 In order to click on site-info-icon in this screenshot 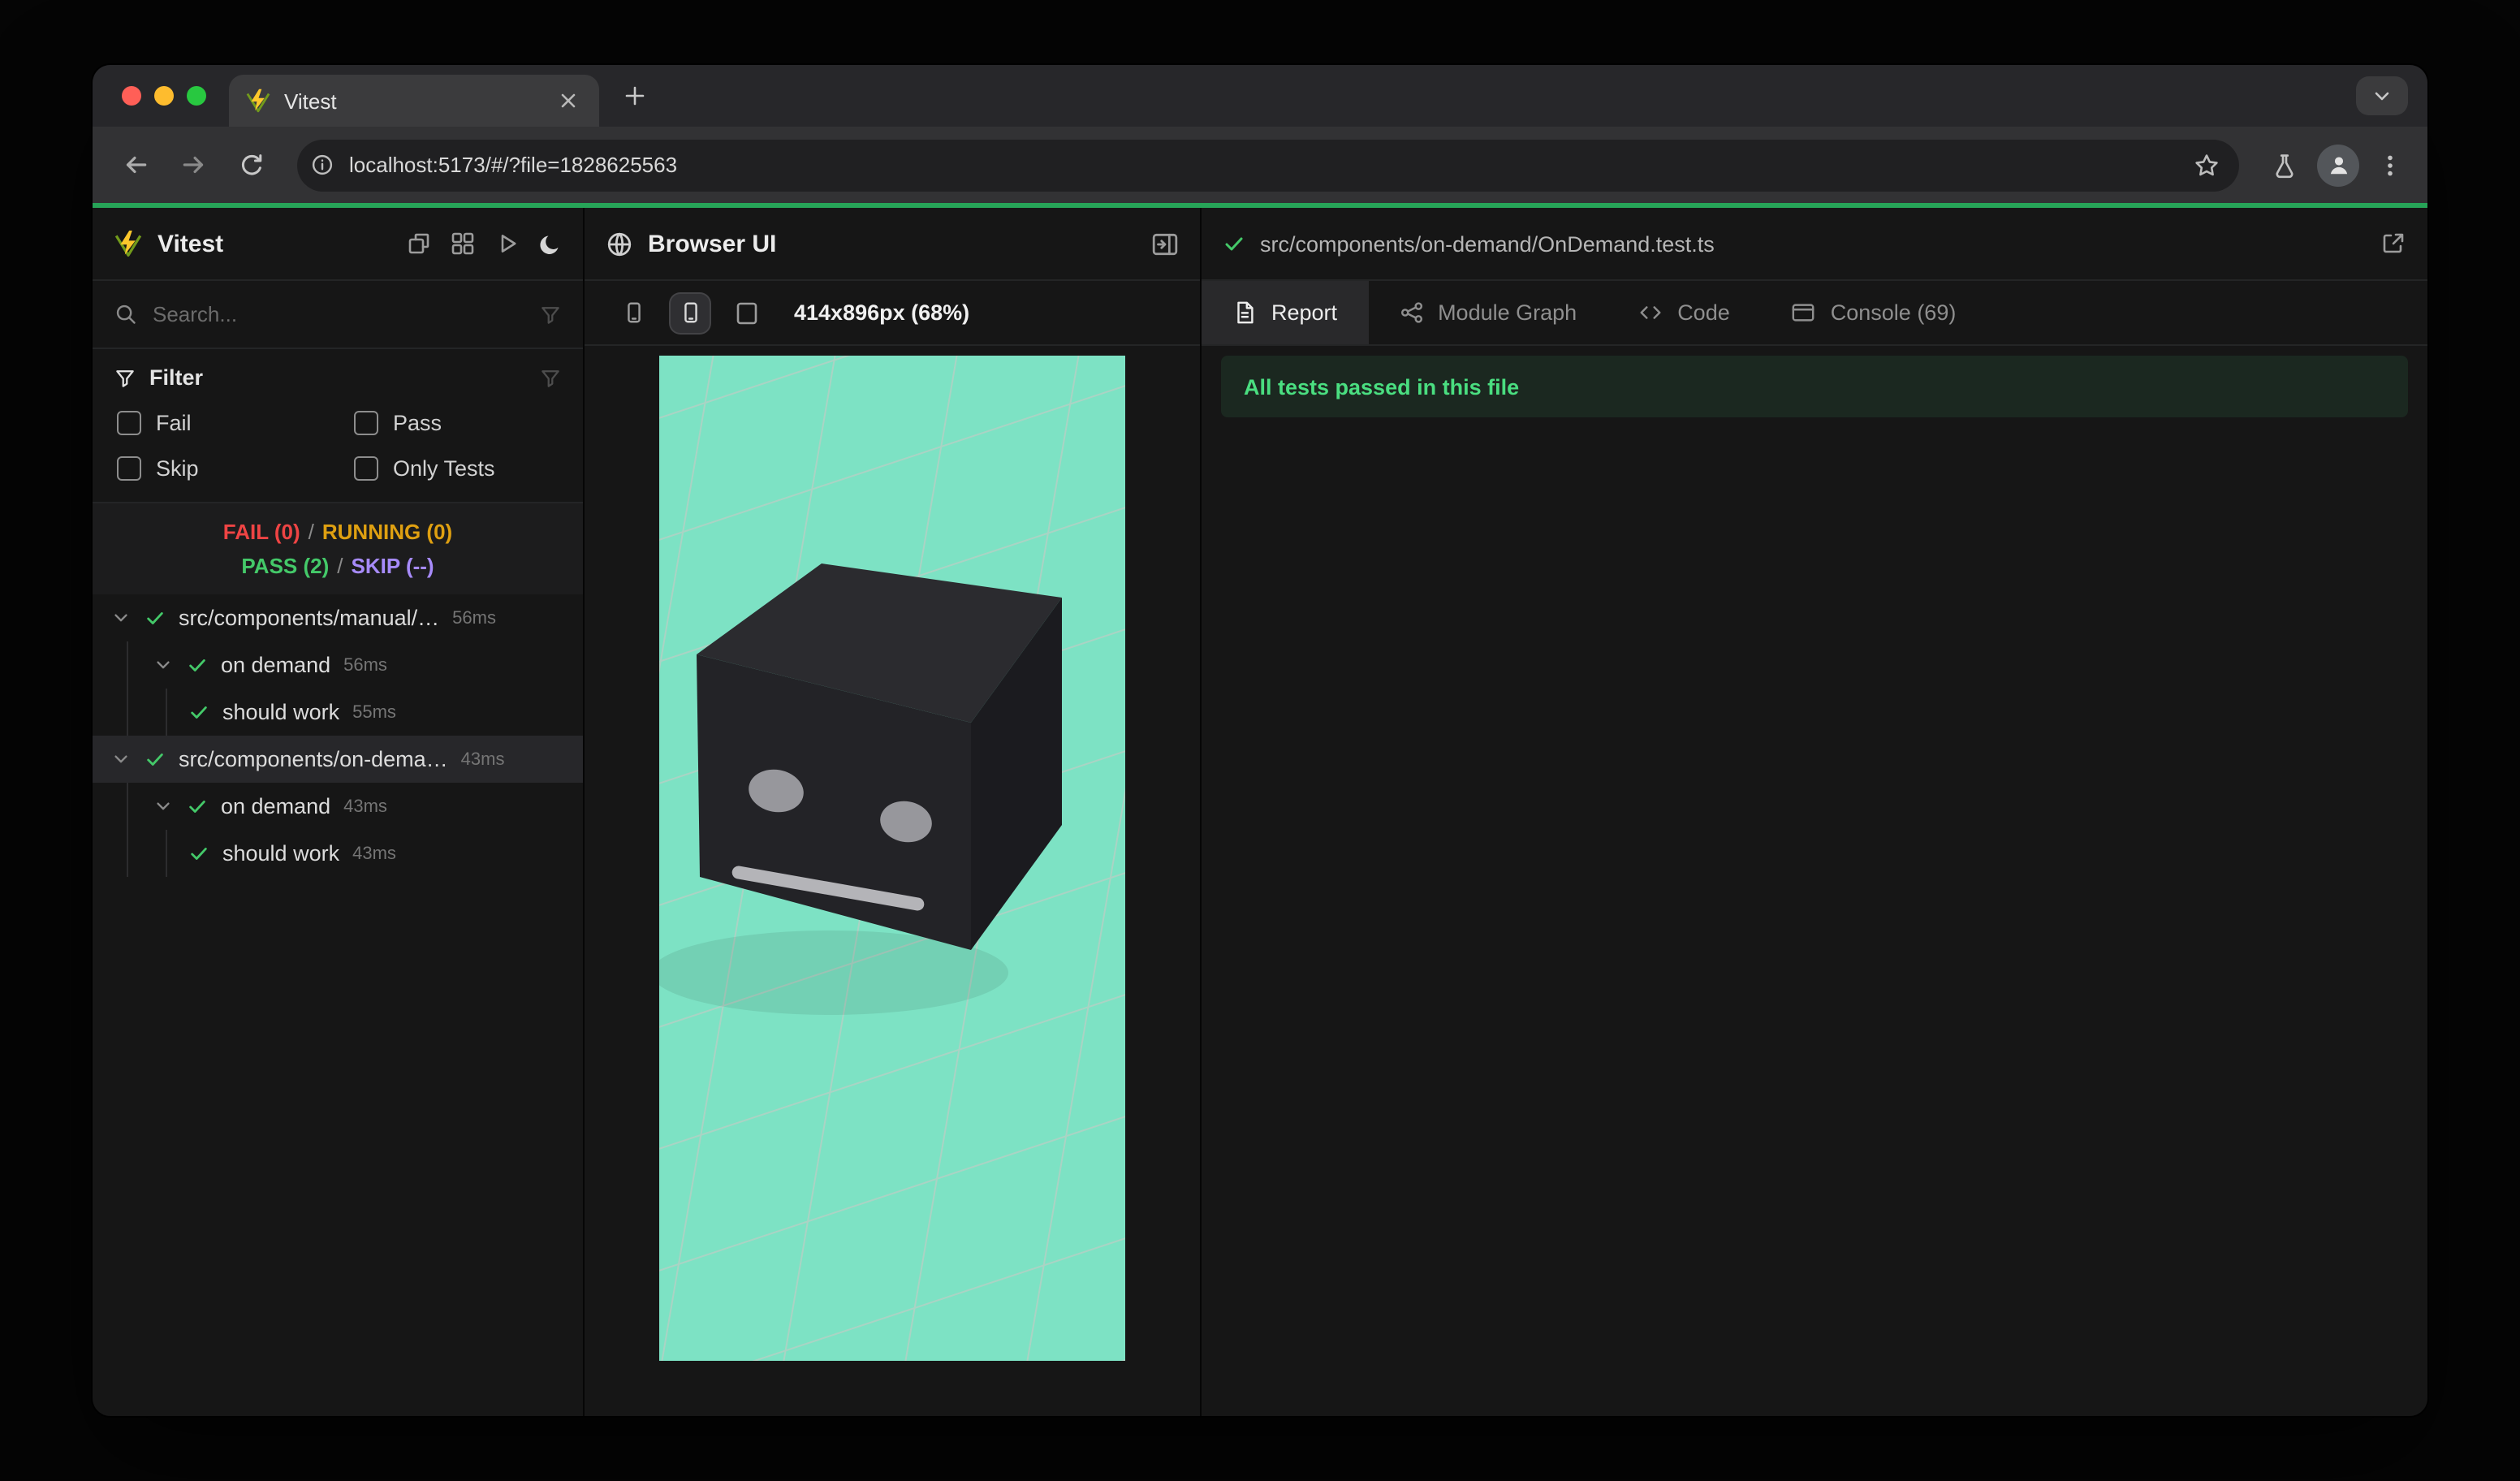, I will do `click(322, 165)`.